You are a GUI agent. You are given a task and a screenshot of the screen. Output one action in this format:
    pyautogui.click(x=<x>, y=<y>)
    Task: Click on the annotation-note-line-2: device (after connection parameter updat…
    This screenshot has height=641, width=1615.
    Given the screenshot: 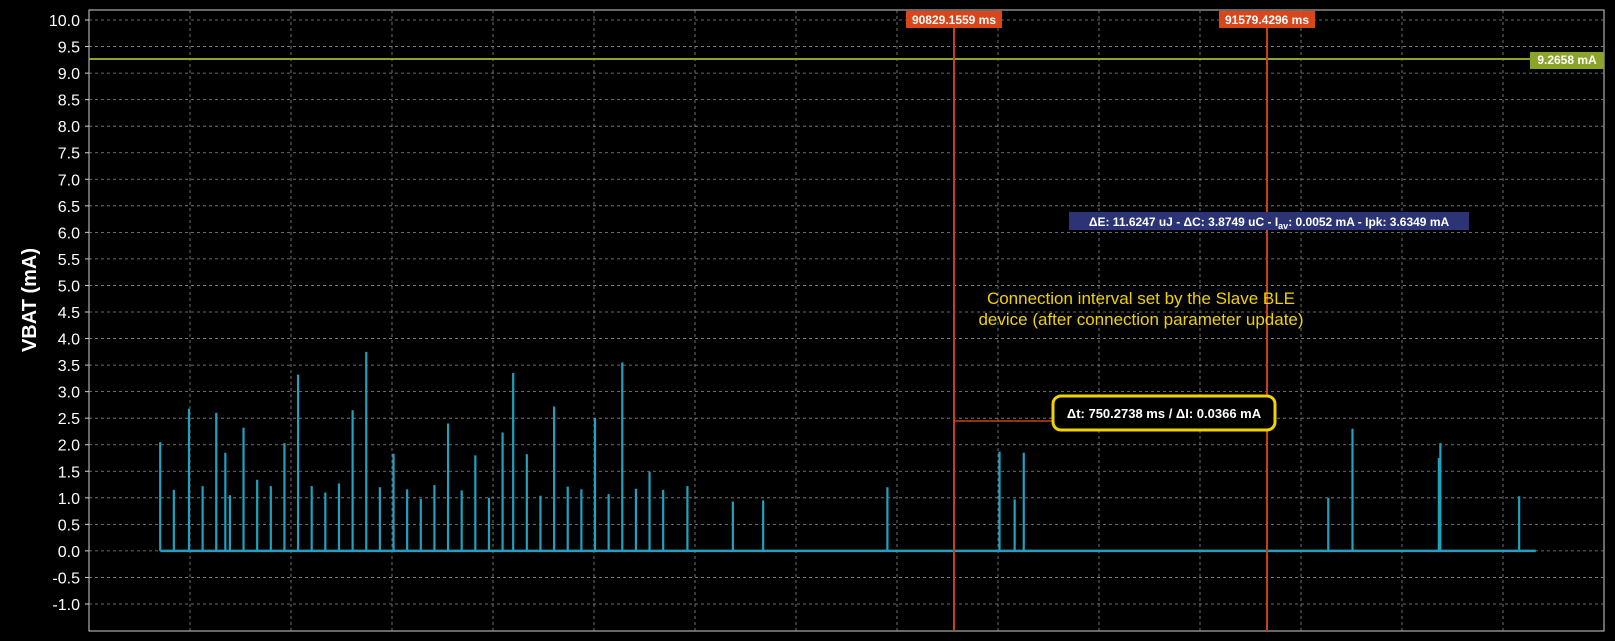 What is the action you would take?
    pyautogui.click(x=1140, y=319)
    